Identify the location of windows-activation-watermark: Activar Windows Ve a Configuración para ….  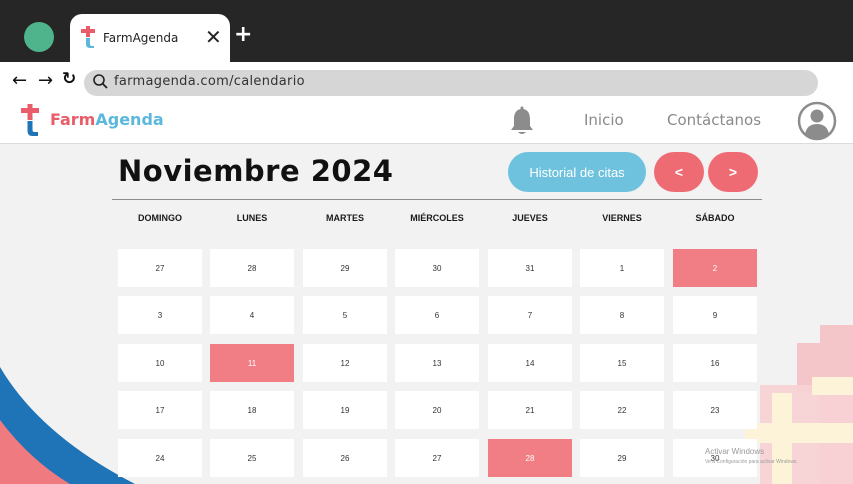
(751, 457).